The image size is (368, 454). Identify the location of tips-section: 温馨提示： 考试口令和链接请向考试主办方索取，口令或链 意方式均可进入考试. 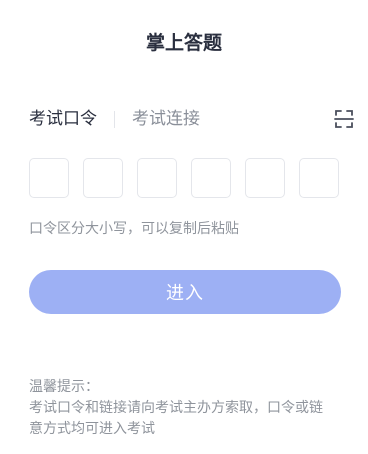
(185, 408).